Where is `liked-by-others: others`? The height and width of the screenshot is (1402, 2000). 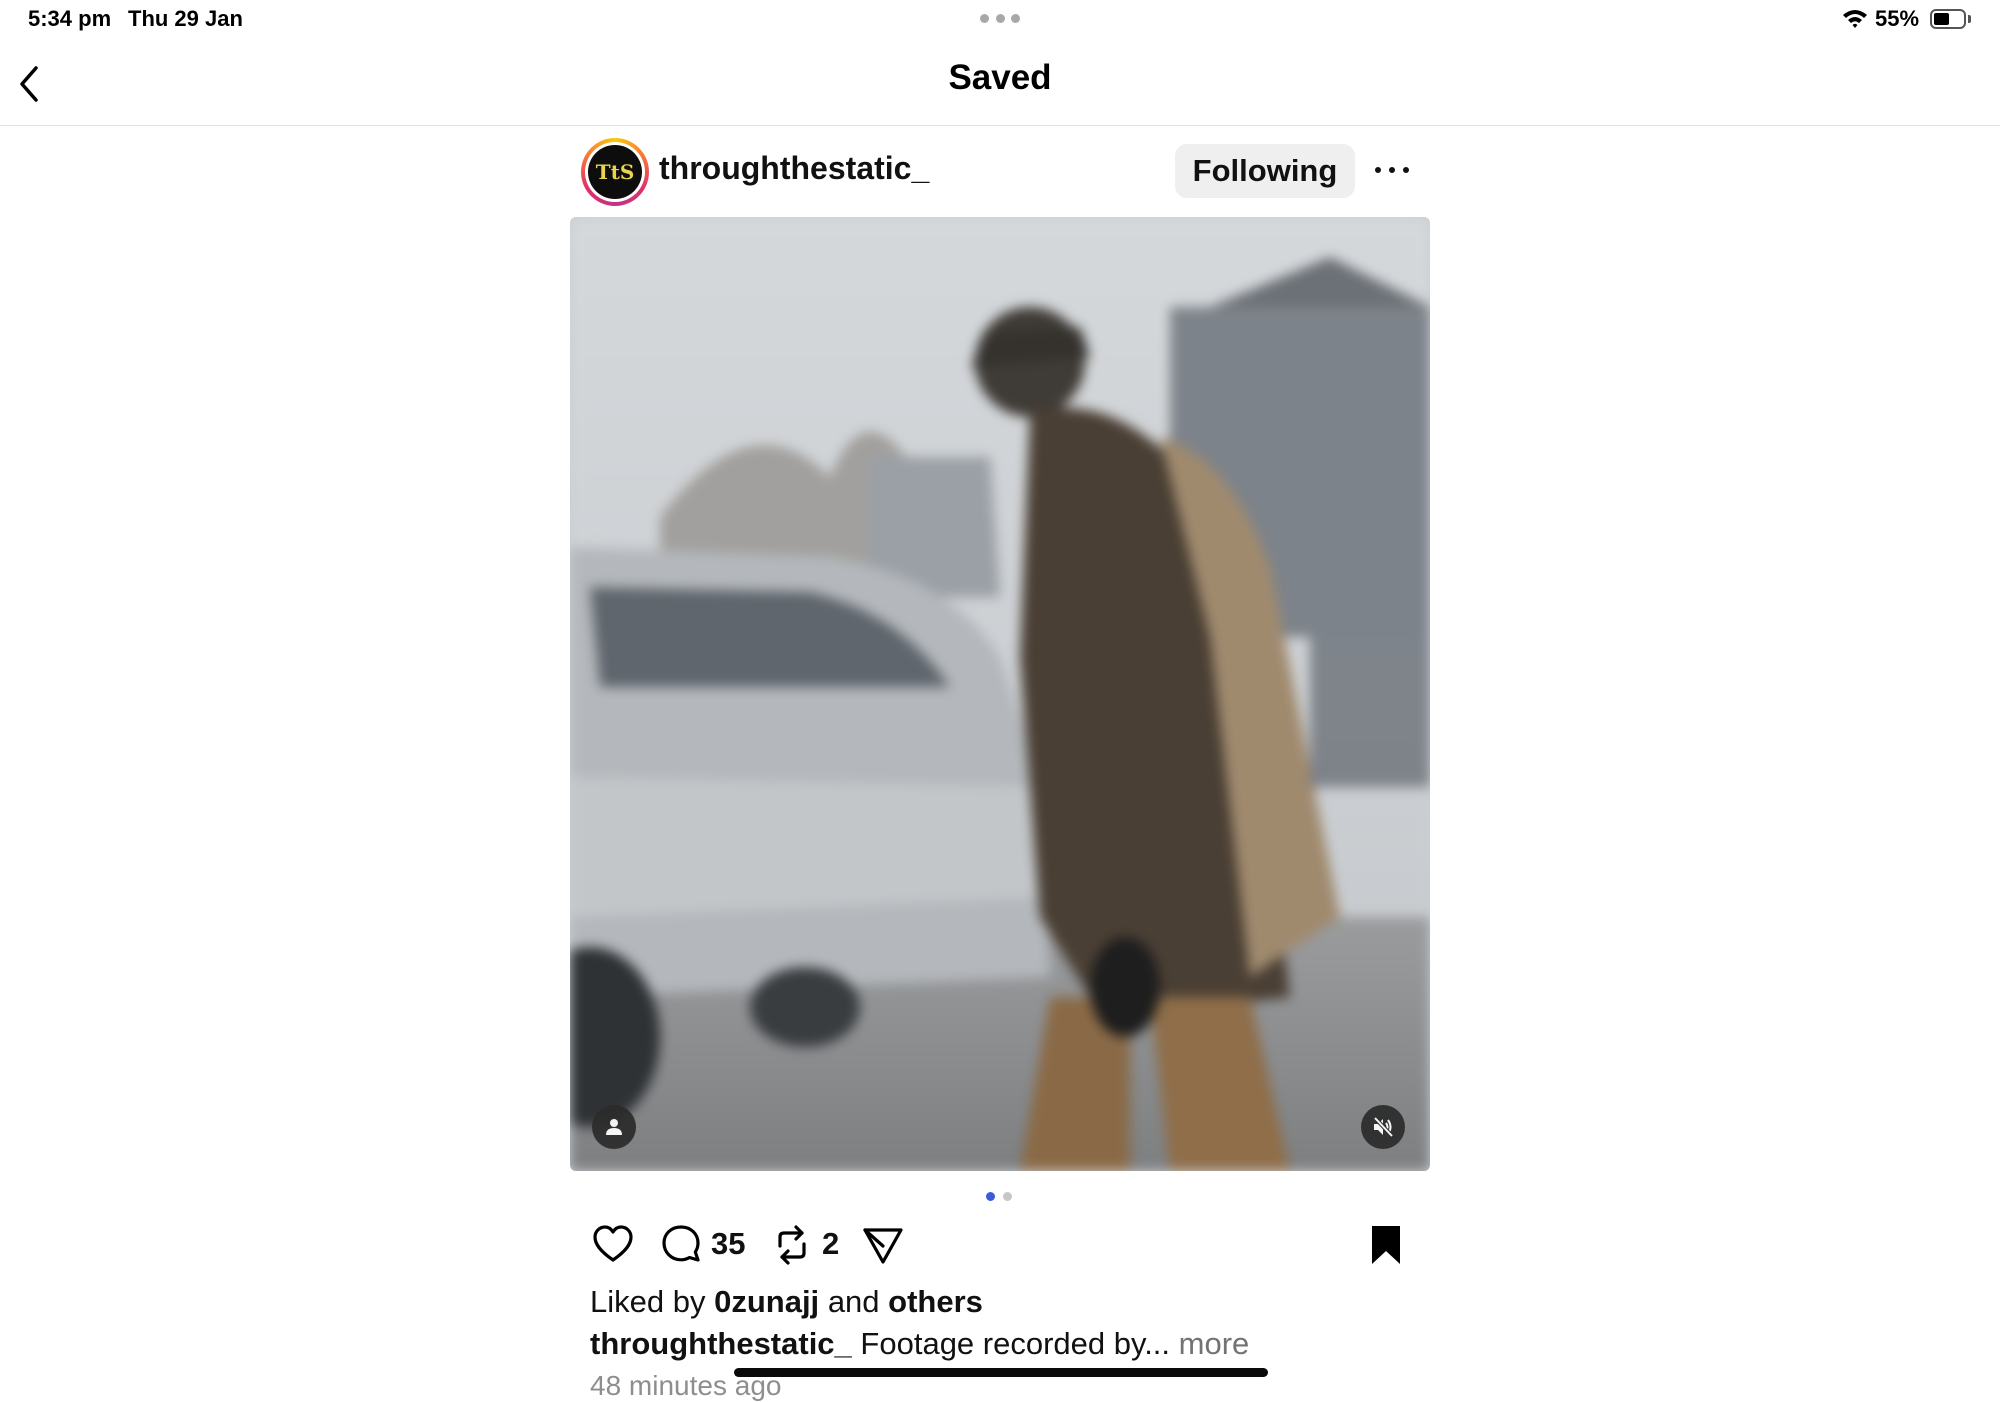
liked-by-others: others is located at coordinates (935, 1301).